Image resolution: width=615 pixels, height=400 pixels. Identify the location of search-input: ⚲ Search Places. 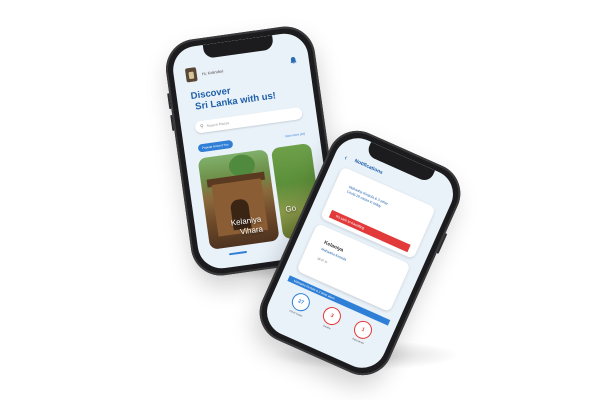
(248, 120).